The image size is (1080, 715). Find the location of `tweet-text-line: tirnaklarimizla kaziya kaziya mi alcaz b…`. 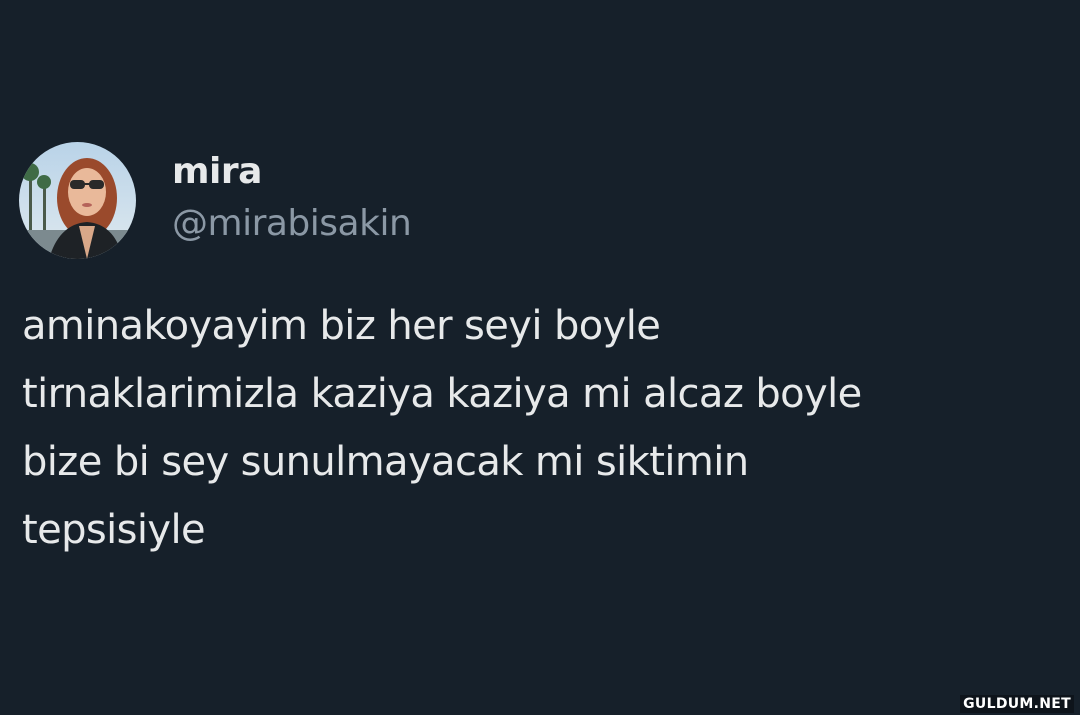

tweet-text-line: tirnaklarimizla kaziya kaziya mi alcaz b… is located at coordinates (442, 394).